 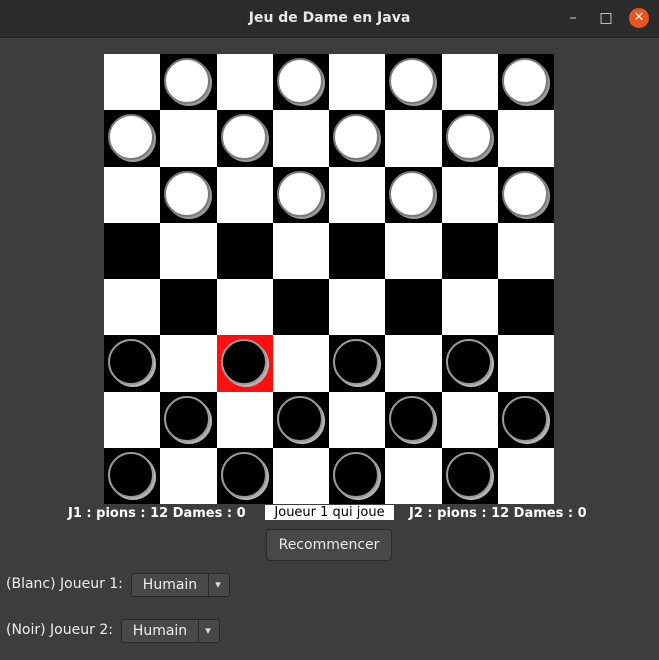 What do you see at coordinates (606, 18) in the screenshot?
I see `maximize-icon: □` at bounding box center [606, 18].